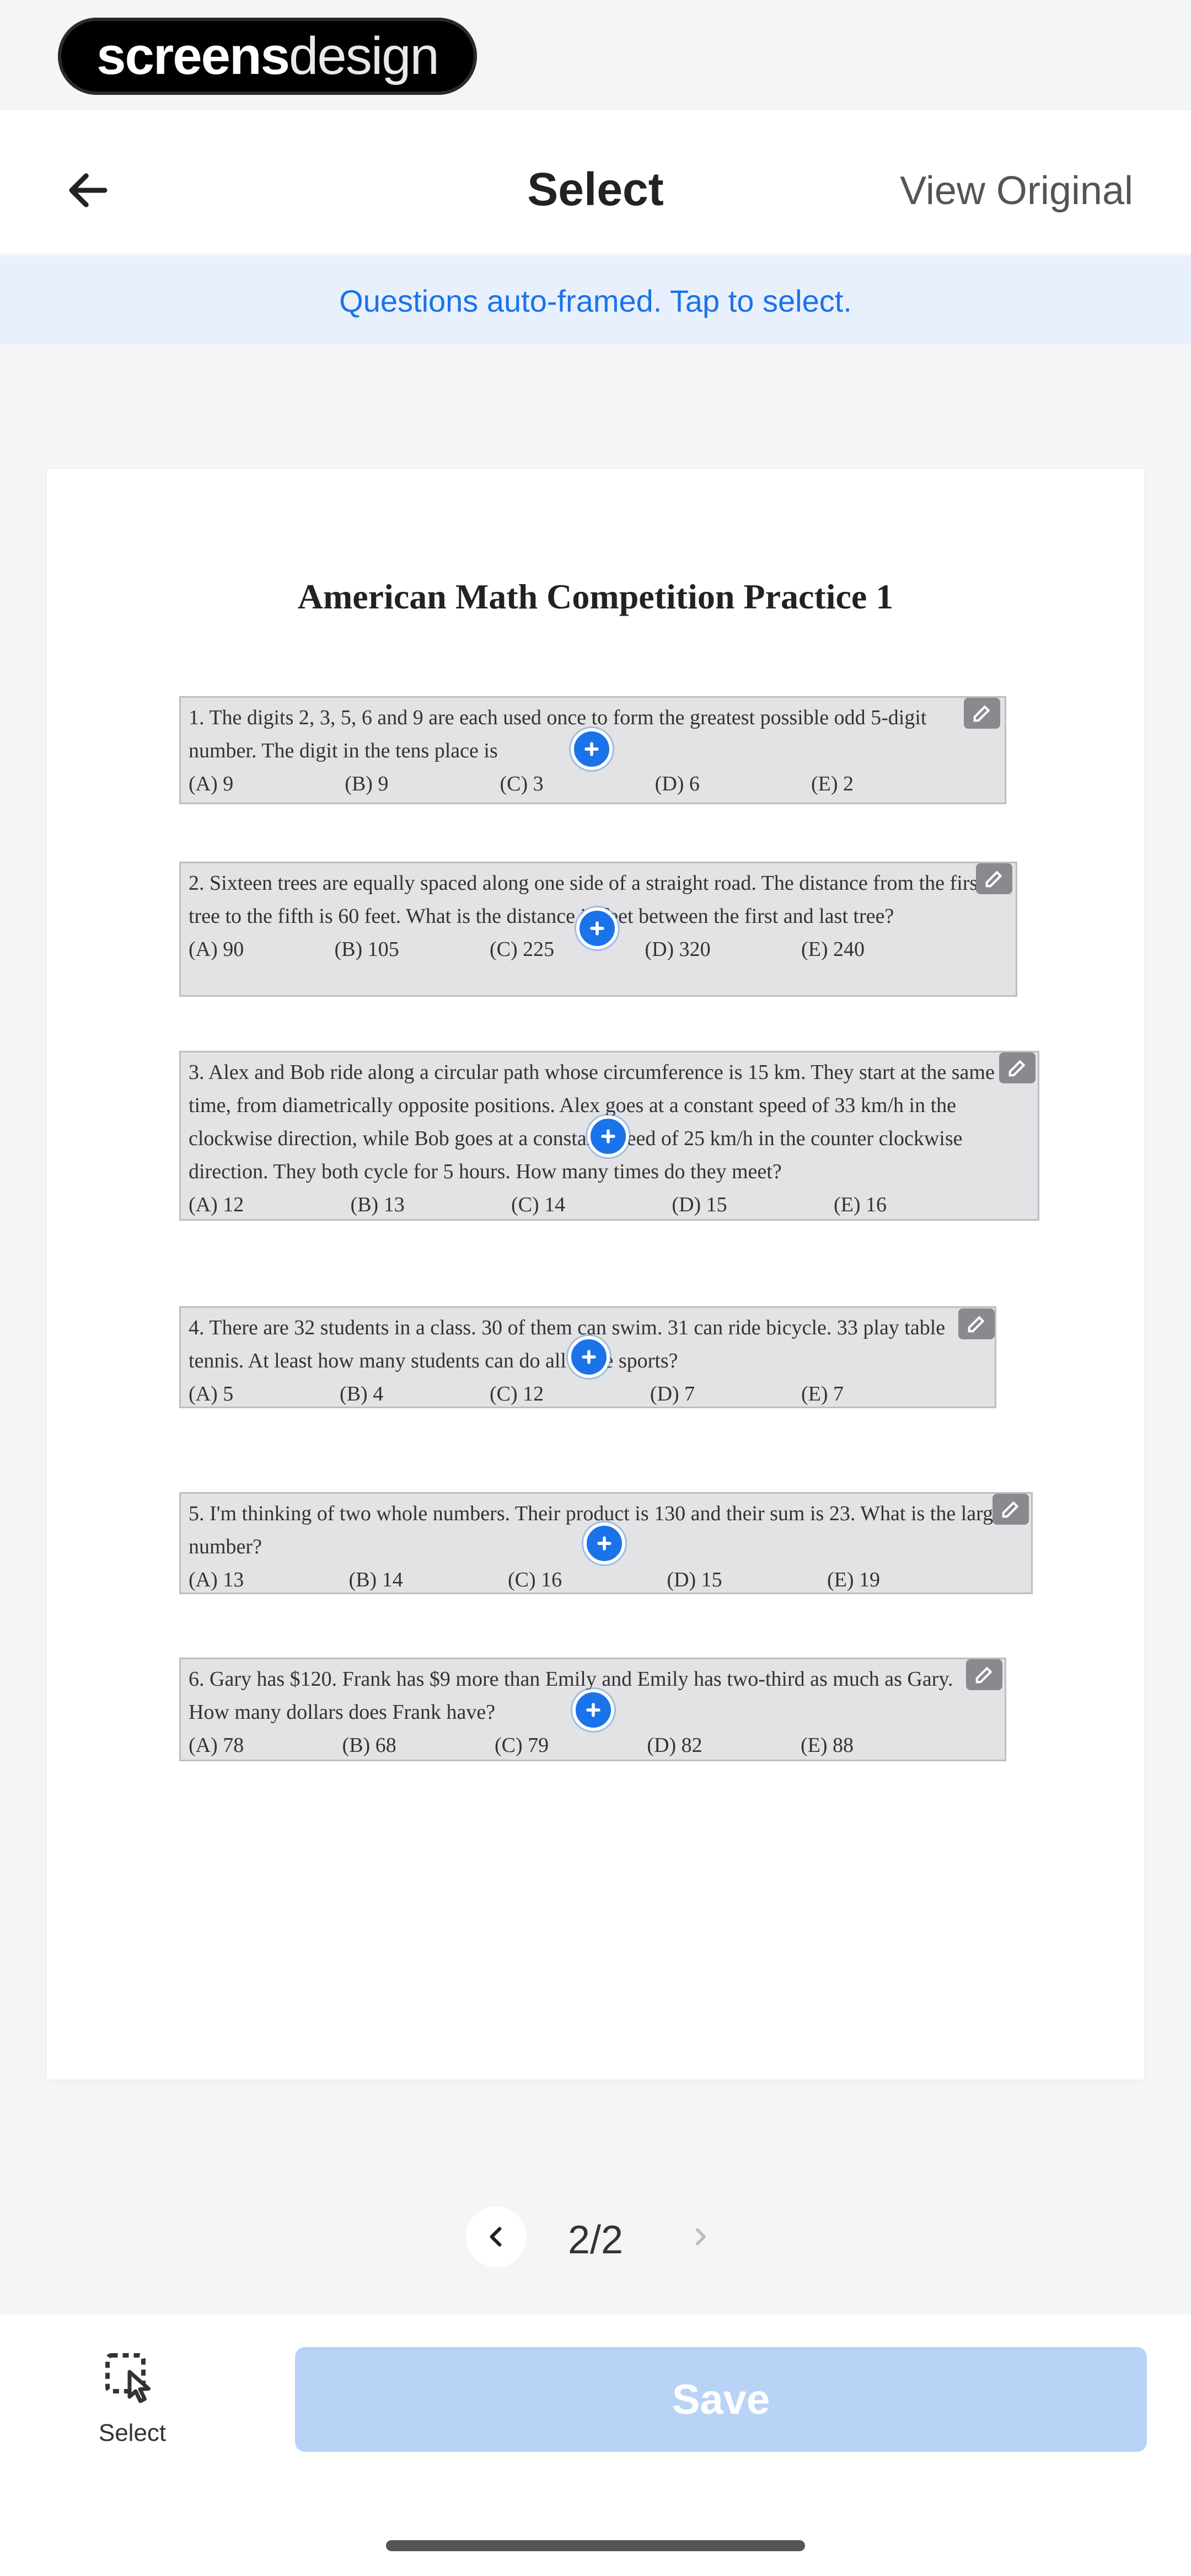 Image resolution: width=1191 pixels, height=2576 pixels. Describe the element at coordinates (721, 2399) in the screenshot. I see `save-button: Save` at that location.